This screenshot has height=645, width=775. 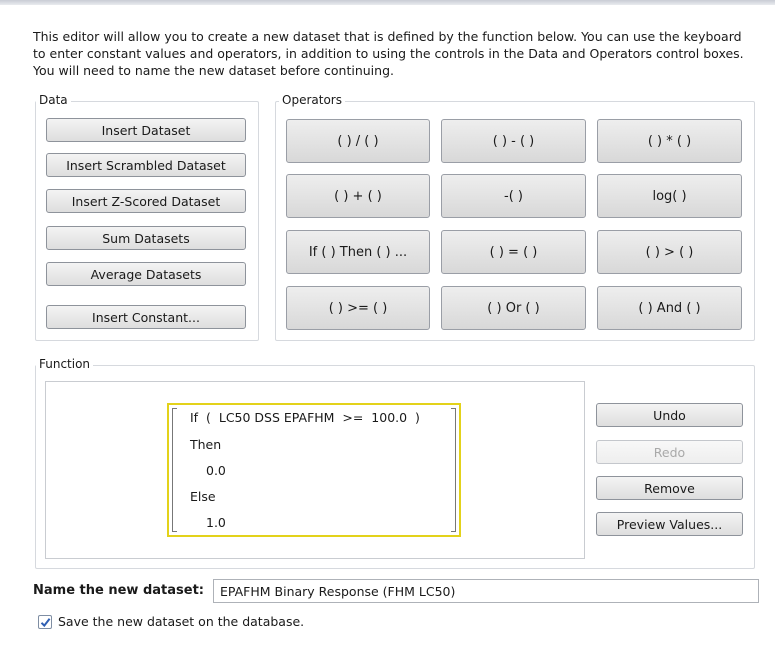 I want to click on add-operator-button: ( ) + ( ), so click(x=358, y=196).